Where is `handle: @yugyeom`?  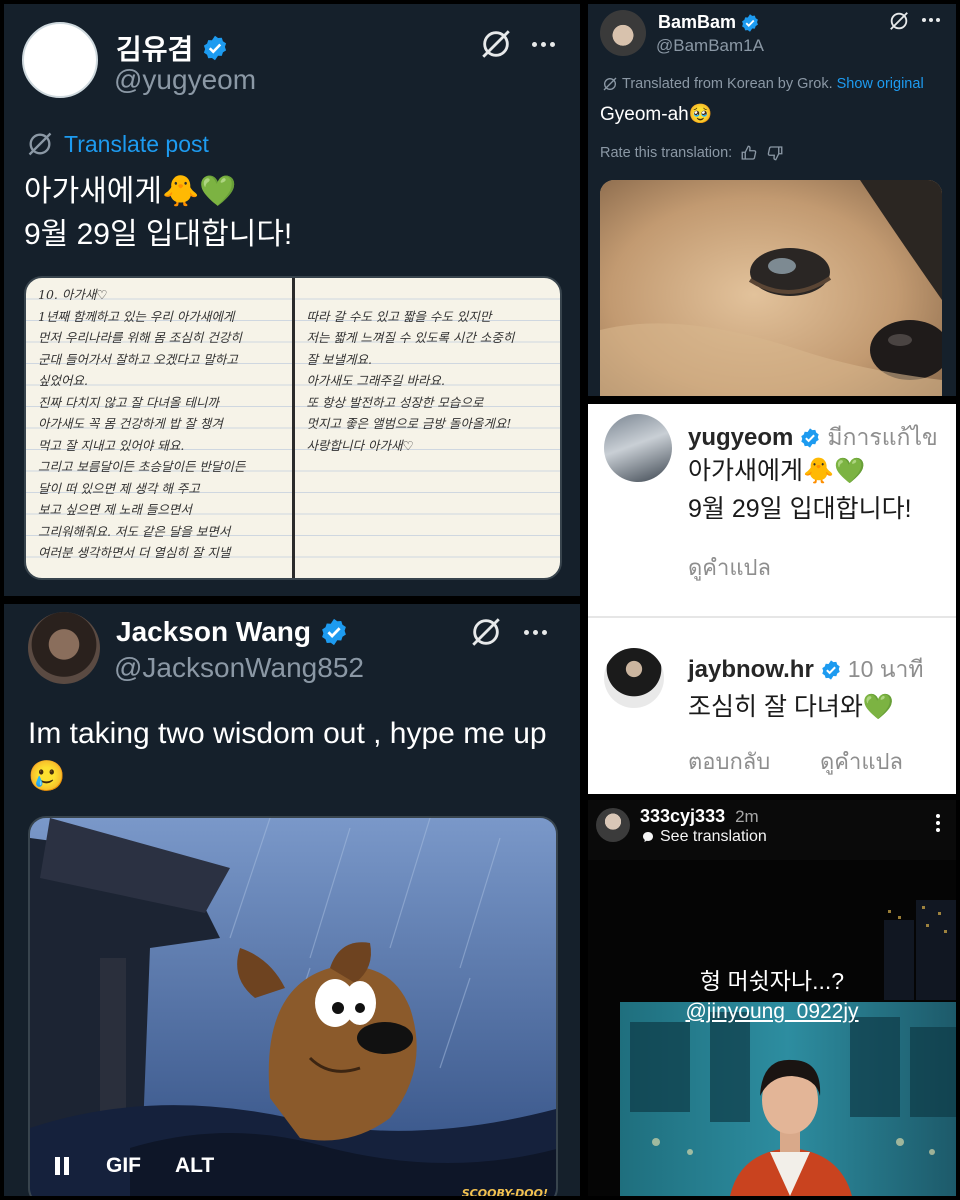
handle: @yugyeom is located at coordinates (185, 80).